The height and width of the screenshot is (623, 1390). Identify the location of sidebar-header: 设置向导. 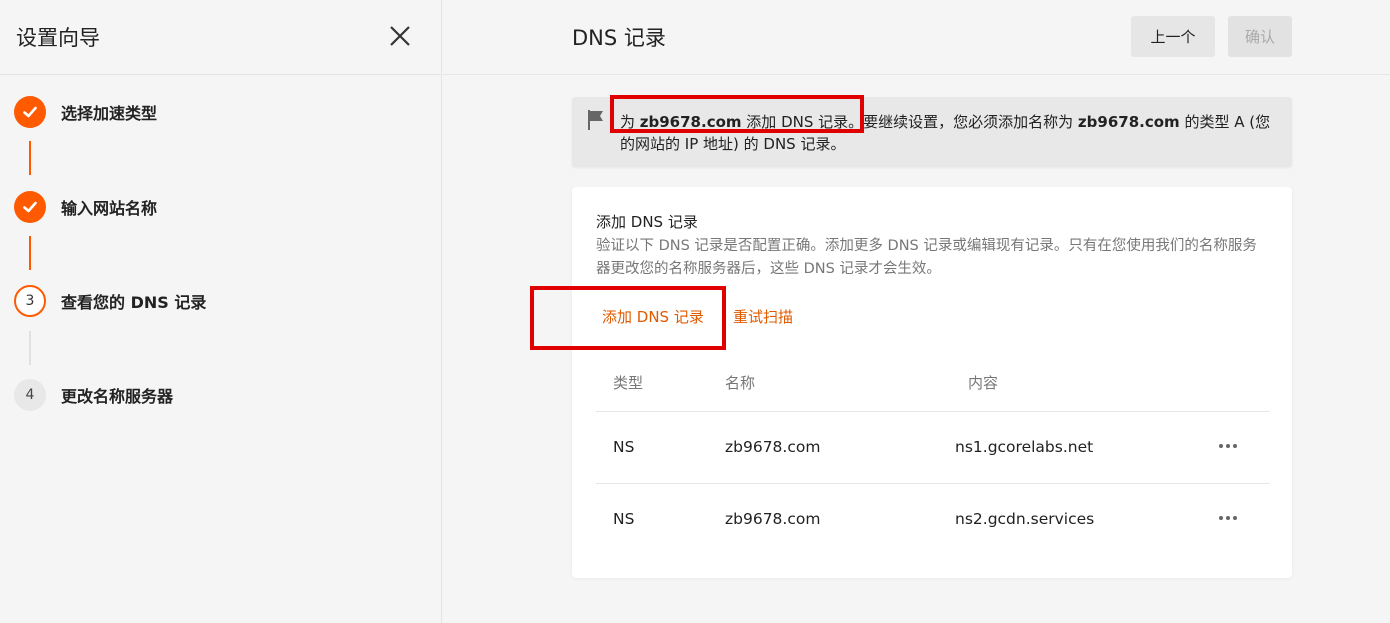
(220, 37).